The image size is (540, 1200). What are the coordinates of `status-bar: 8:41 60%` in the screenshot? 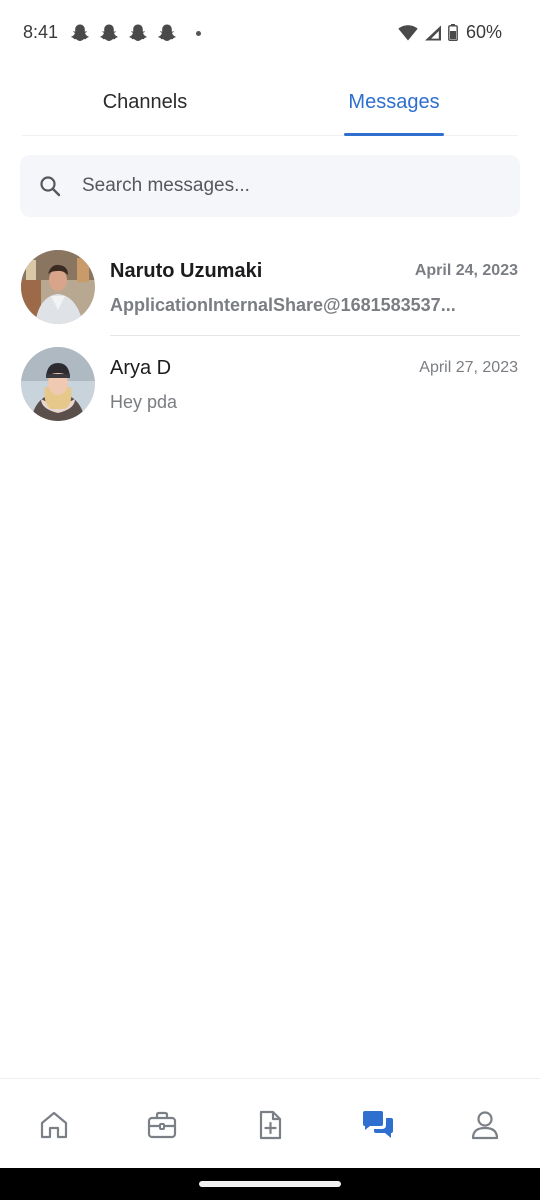 It's located at (270, 34).